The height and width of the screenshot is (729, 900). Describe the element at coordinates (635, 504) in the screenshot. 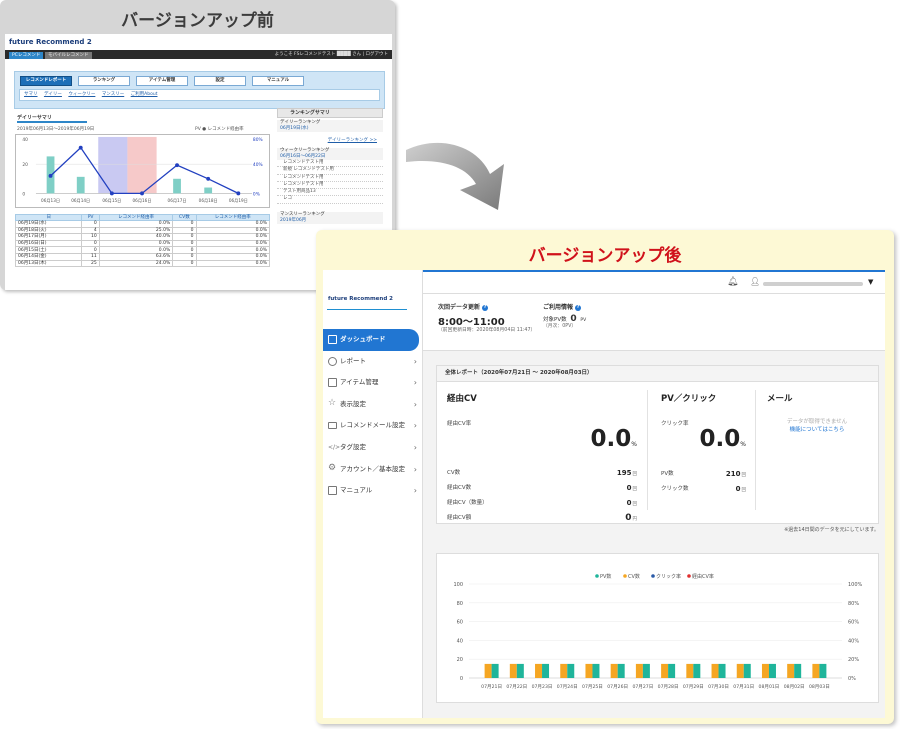

I see `unit-label: 回` at that location.